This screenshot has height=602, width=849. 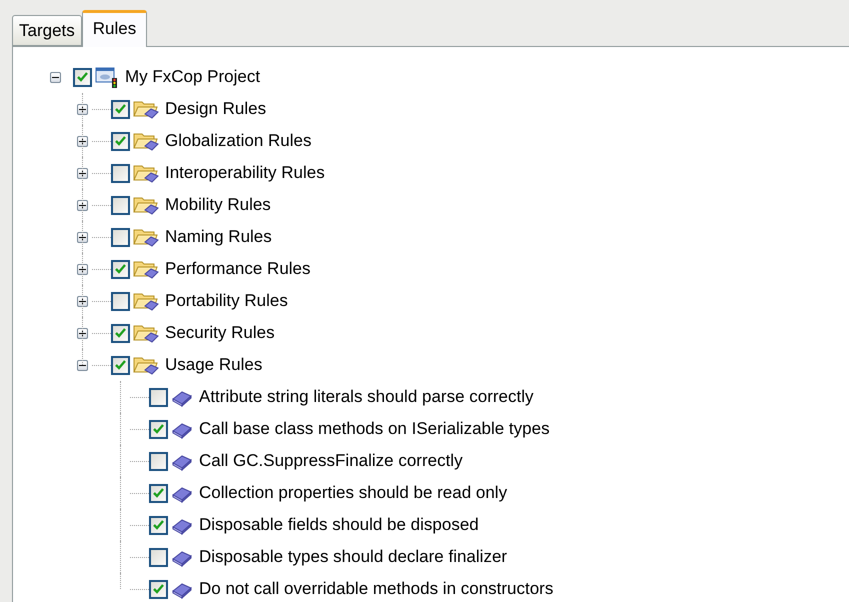 What do you see at coordinates (226, 301) in the screenshot?
I see `tree-item-label: Portability Rules` at bounding box center [226, 301].